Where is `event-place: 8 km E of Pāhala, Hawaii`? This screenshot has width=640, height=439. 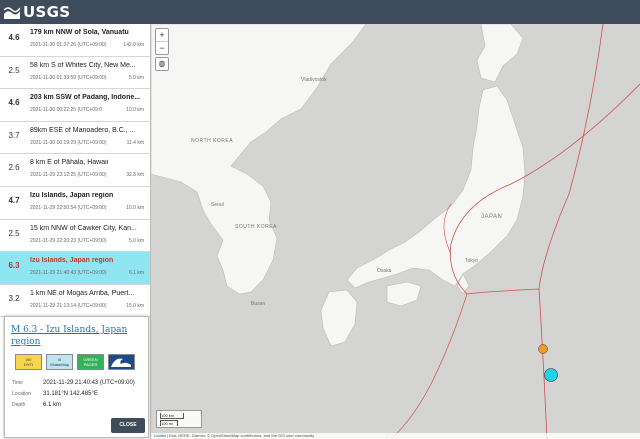
event-place: 8 km E of Pāhala, Hawaii is located at coordinates (69, 163).